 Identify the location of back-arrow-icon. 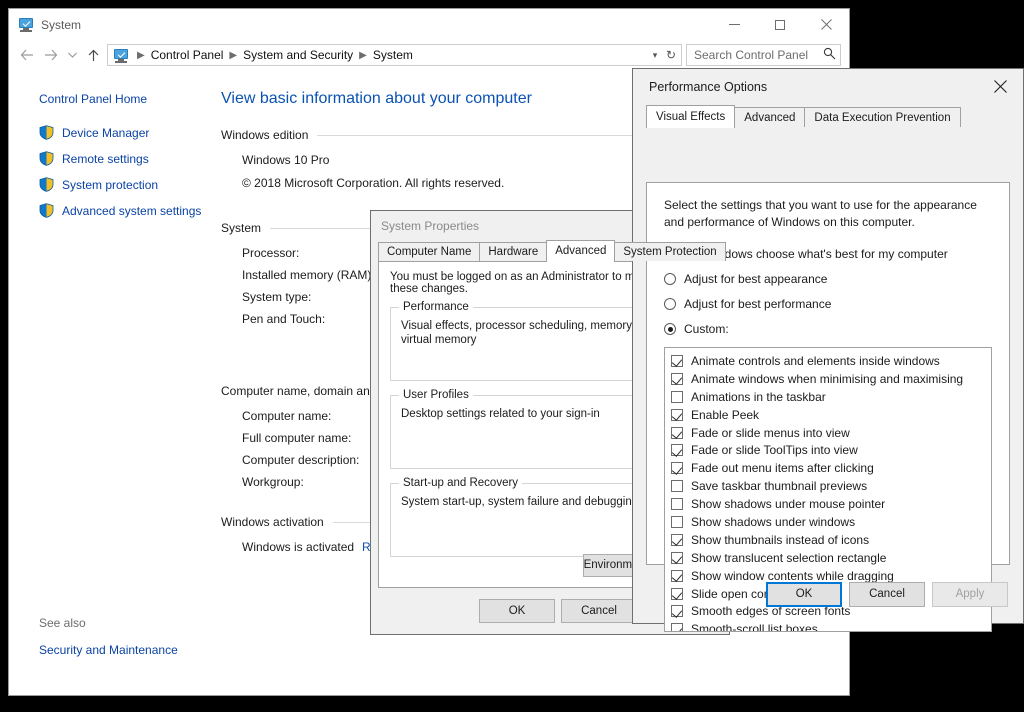
(26, 55).